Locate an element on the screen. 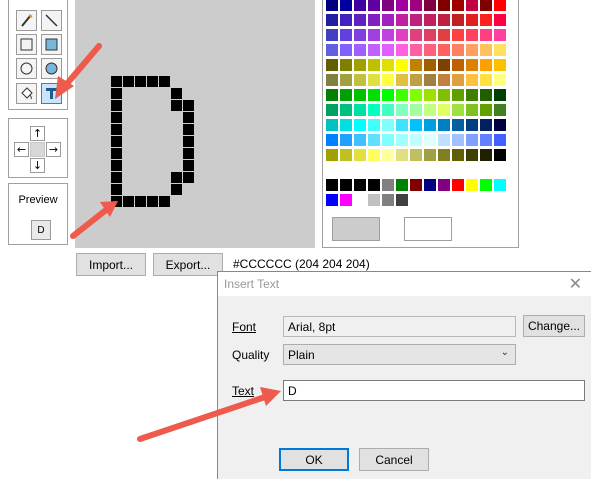 Image resolution: width=591 pixels, height=479 pixels. rectangle-tool is located at coordinates (26, 44).